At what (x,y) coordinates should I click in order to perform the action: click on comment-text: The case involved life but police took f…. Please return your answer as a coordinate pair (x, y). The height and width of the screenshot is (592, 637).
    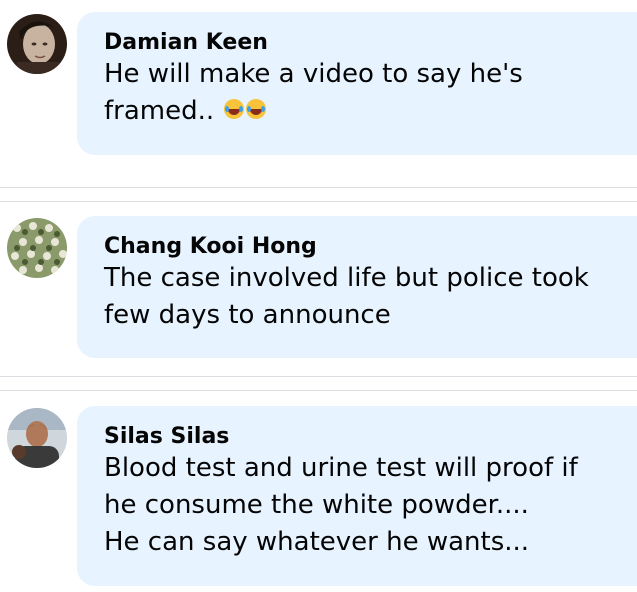
    Looking at the image, I should click on (346, 296).